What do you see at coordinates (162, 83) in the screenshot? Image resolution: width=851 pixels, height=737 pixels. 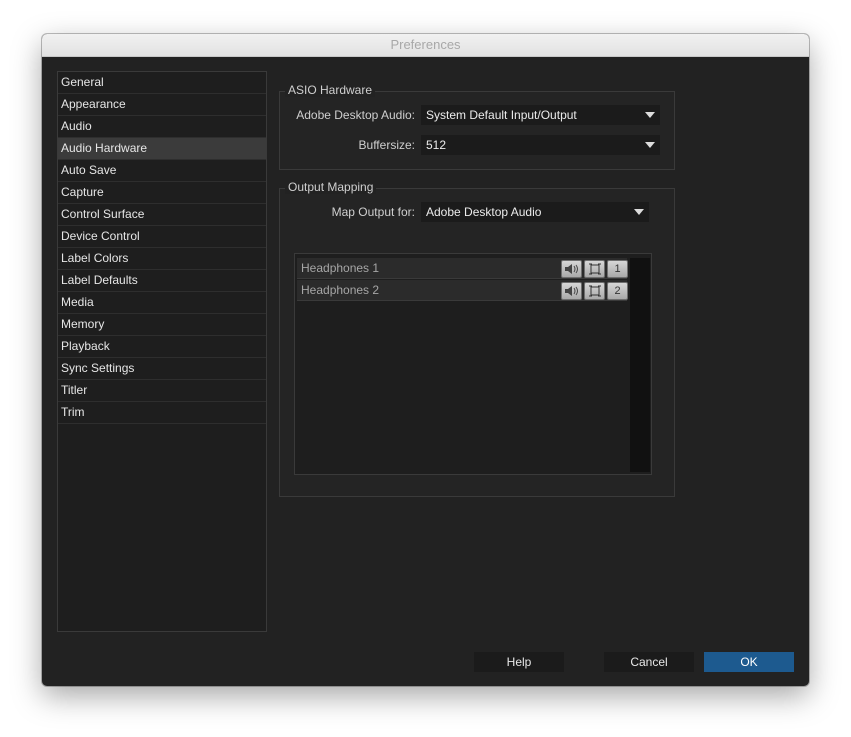 I see `sidebar-item-general: General` at bounding box center [162, 83].